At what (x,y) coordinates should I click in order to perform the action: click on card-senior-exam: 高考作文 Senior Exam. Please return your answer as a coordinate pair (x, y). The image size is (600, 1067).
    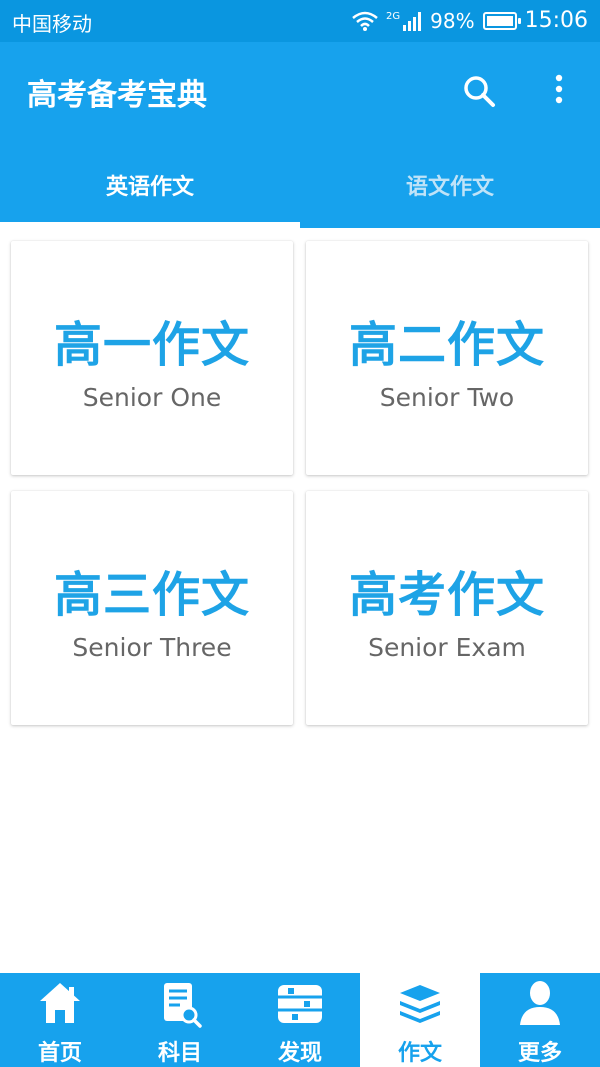
    Looking at the image, I should click on (447, 608).